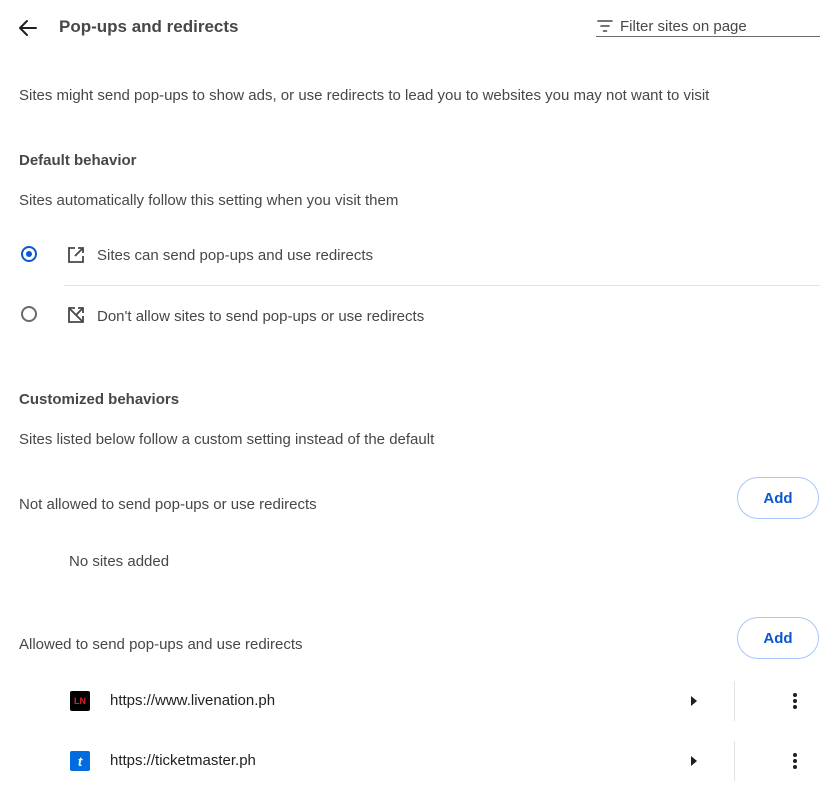 This screenshot has width=835, height=787. I want to click on filter-sites-search, so click(708, 26).